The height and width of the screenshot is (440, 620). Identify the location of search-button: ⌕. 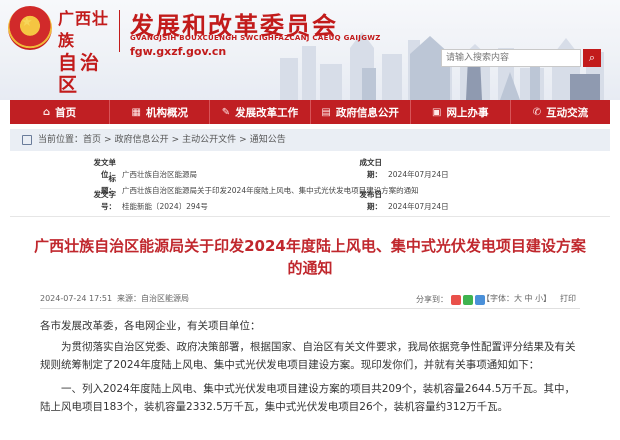
(592, 58).